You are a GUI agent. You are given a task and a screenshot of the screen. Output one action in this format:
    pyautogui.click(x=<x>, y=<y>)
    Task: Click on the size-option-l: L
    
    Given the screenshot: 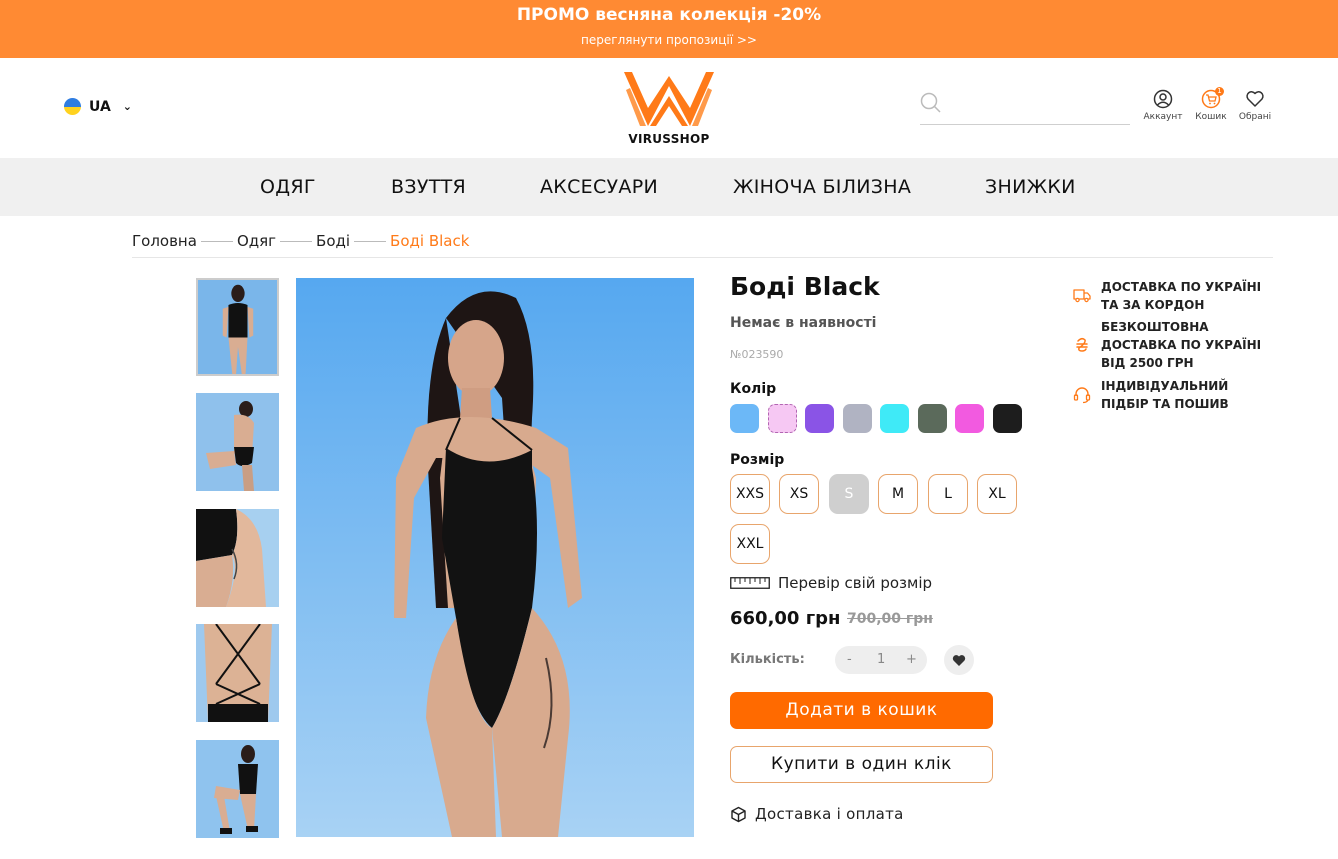 What is the action you would take?
    pyautogui.click(x=948, y=494)
    